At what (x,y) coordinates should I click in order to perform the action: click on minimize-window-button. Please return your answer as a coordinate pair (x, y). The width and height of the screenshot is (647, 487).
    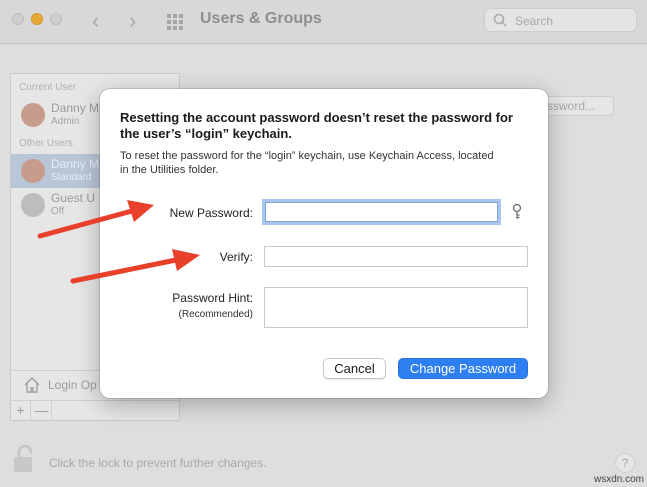
    Looking at the image, I should click on (37, 19).